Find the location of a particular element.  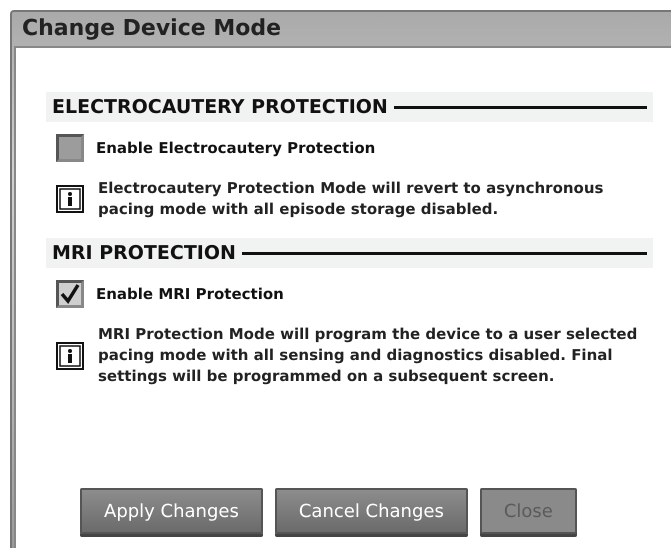

section-heading: ELECTROCAUTERY PROTECTION is located at coordinates (220, 107).